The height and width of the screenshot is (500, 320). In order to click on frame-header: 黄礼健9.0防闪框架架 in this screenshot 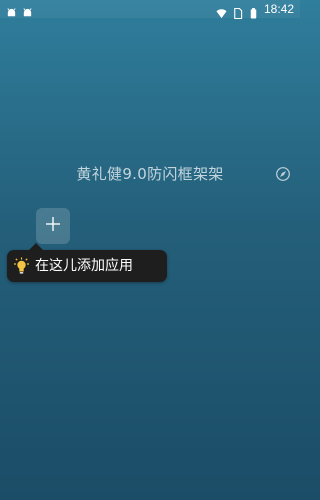, I will do `click(150, 174)`.